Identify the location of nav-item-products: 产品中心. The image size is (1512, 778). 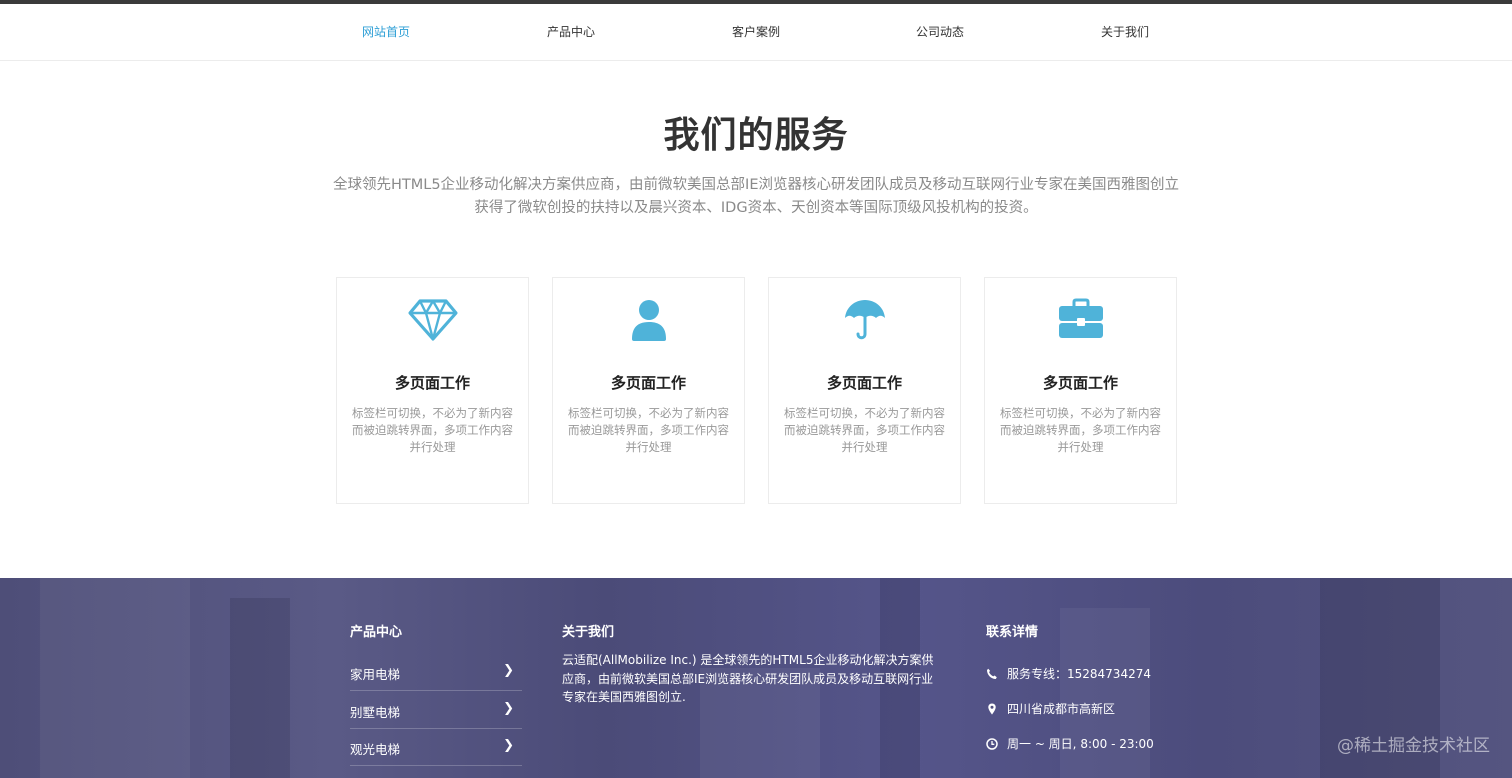
(571, 32).